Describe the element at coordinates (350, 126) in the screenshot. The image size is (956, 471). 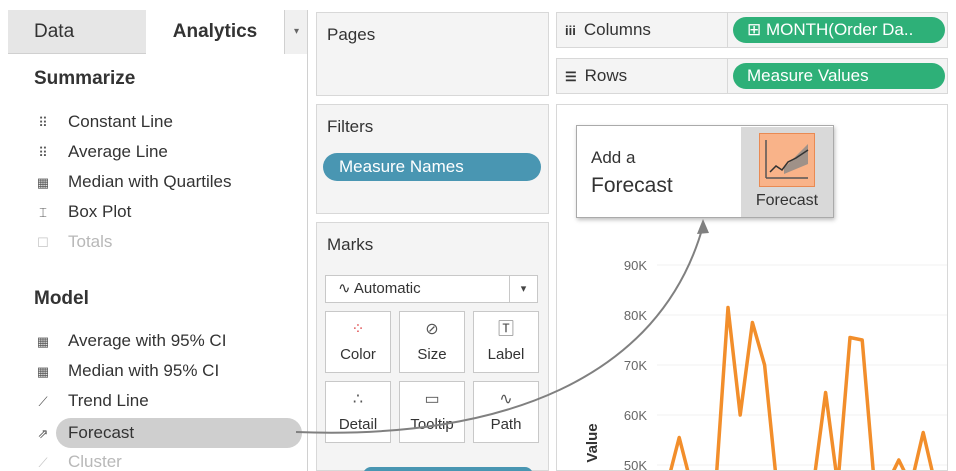
I see `filters-title: Filters` at that location.